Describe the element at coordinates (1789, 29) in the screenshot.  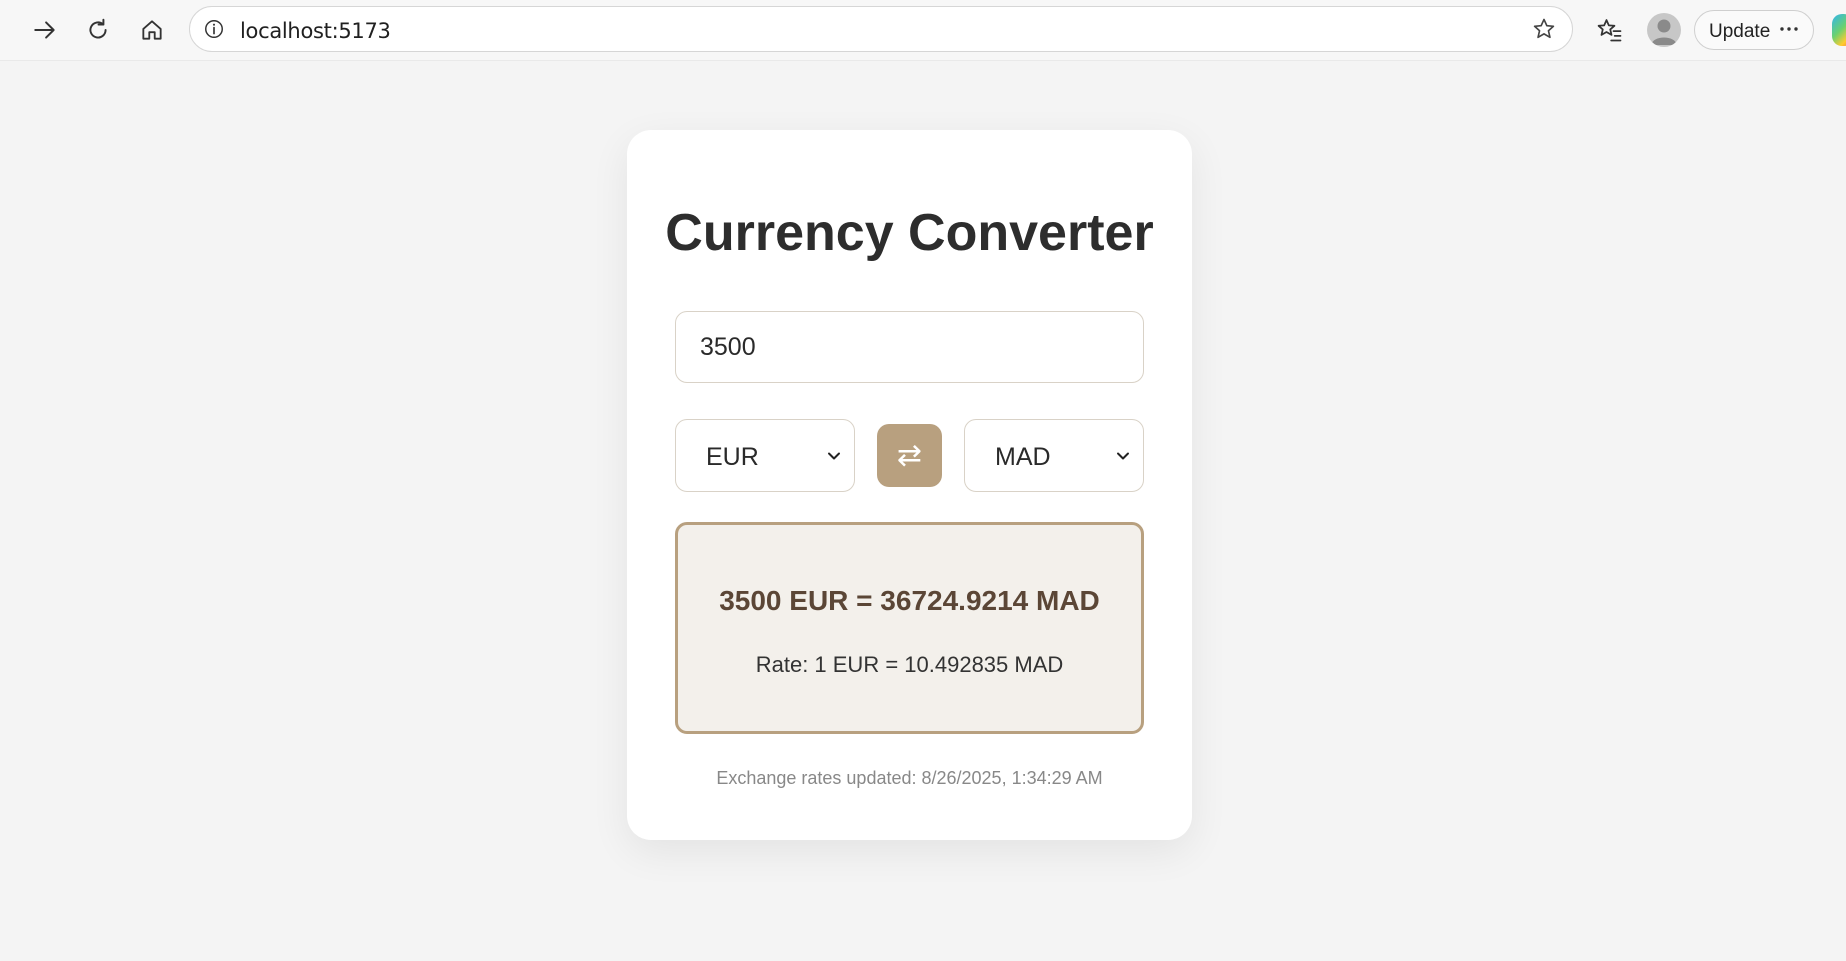
I see `more-dots-icon` at that location.